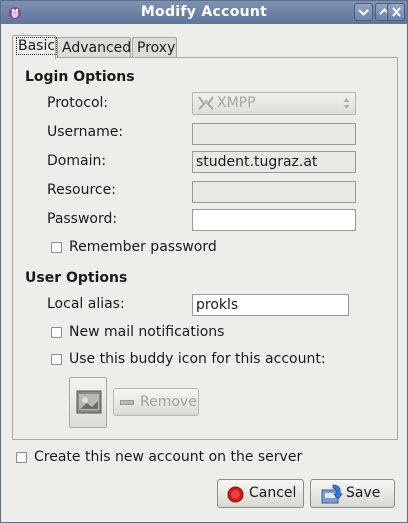 This screenshot has height=523, width=408. What do you see at coordinates (274, 103) in the screenshot?
I see `protocol-select: XMPP` at bounding box center [274, 103].